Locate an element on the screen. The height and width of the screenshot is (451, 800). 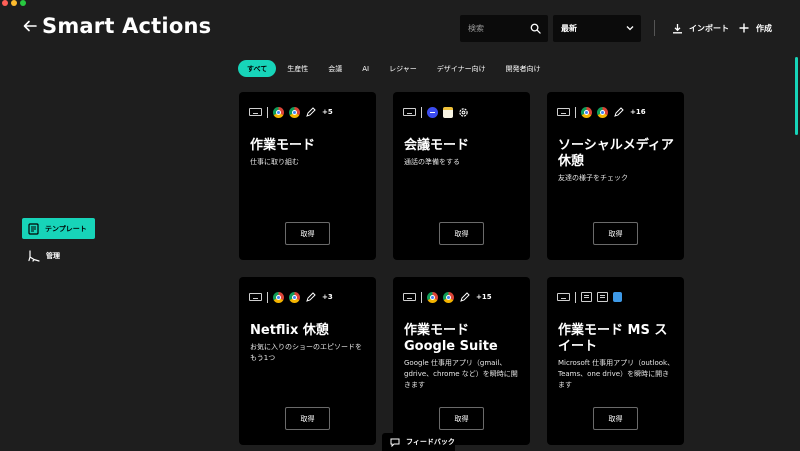
card-title: ソーシャルメディア休憩 is located at coordinates (616, 153).